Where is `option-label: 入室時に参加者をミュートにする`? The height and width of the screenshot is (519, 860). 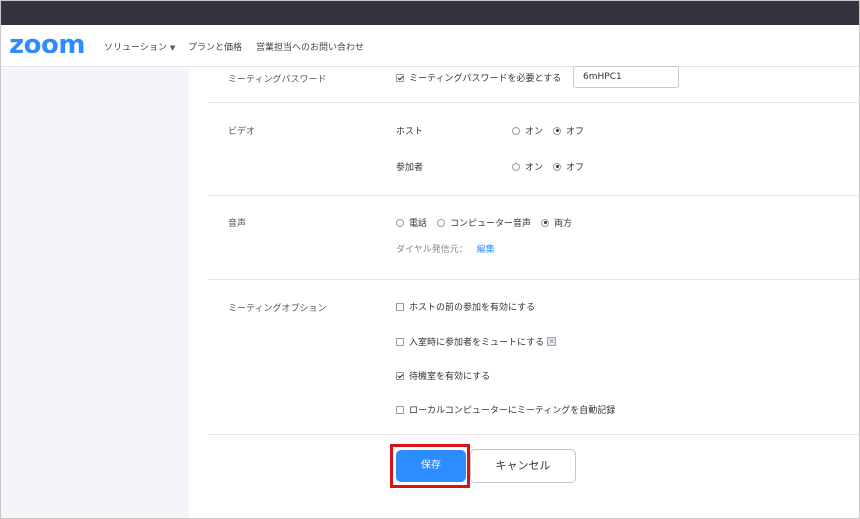
option-label: 入室時に参加者をミュートにする is located at coordinates (477, 343).